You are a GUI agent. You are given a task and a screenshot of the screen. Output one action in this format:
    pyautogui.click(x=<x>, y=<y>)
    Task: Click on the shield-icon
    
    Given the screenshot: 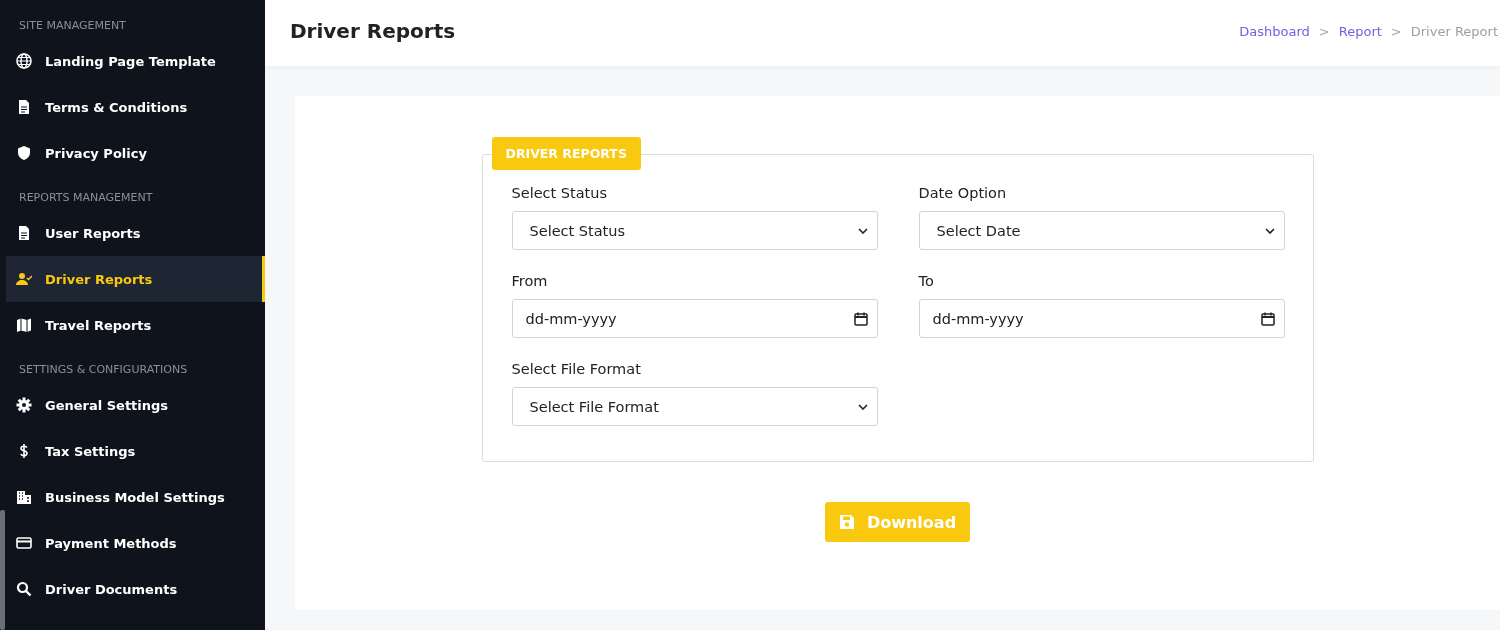 What is the action you would take?
    pyautogui.click(x=24, y=153)
    